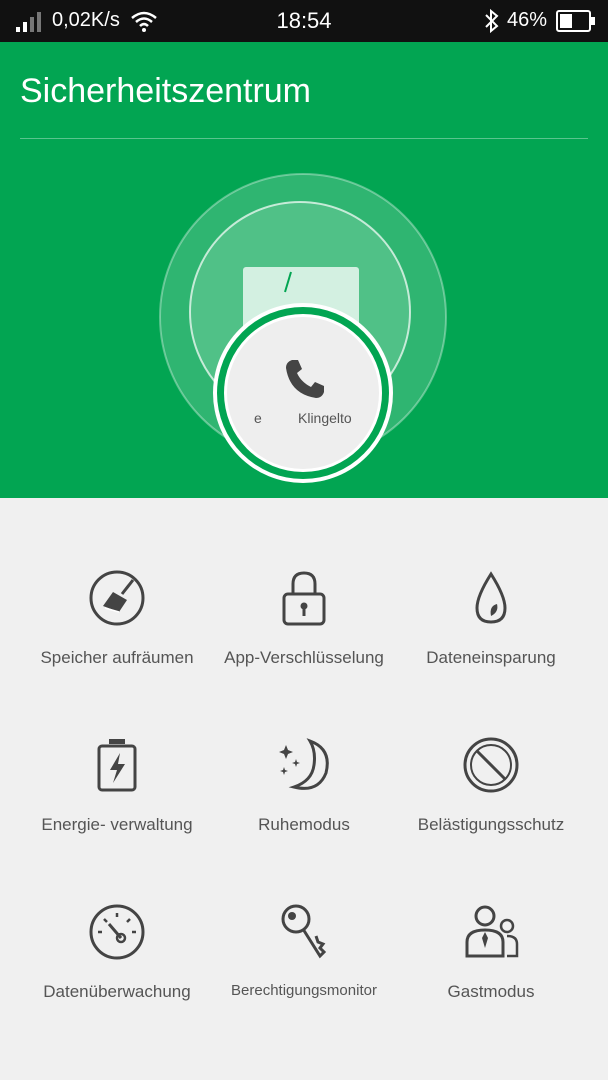 The width and height of the screenshot is (608, 1080). What do you see at coordinates (304, 21) in the screenshot?
I see `status-bar: 0,02K/s 18:54 46%` at bounding box center [304, 21].